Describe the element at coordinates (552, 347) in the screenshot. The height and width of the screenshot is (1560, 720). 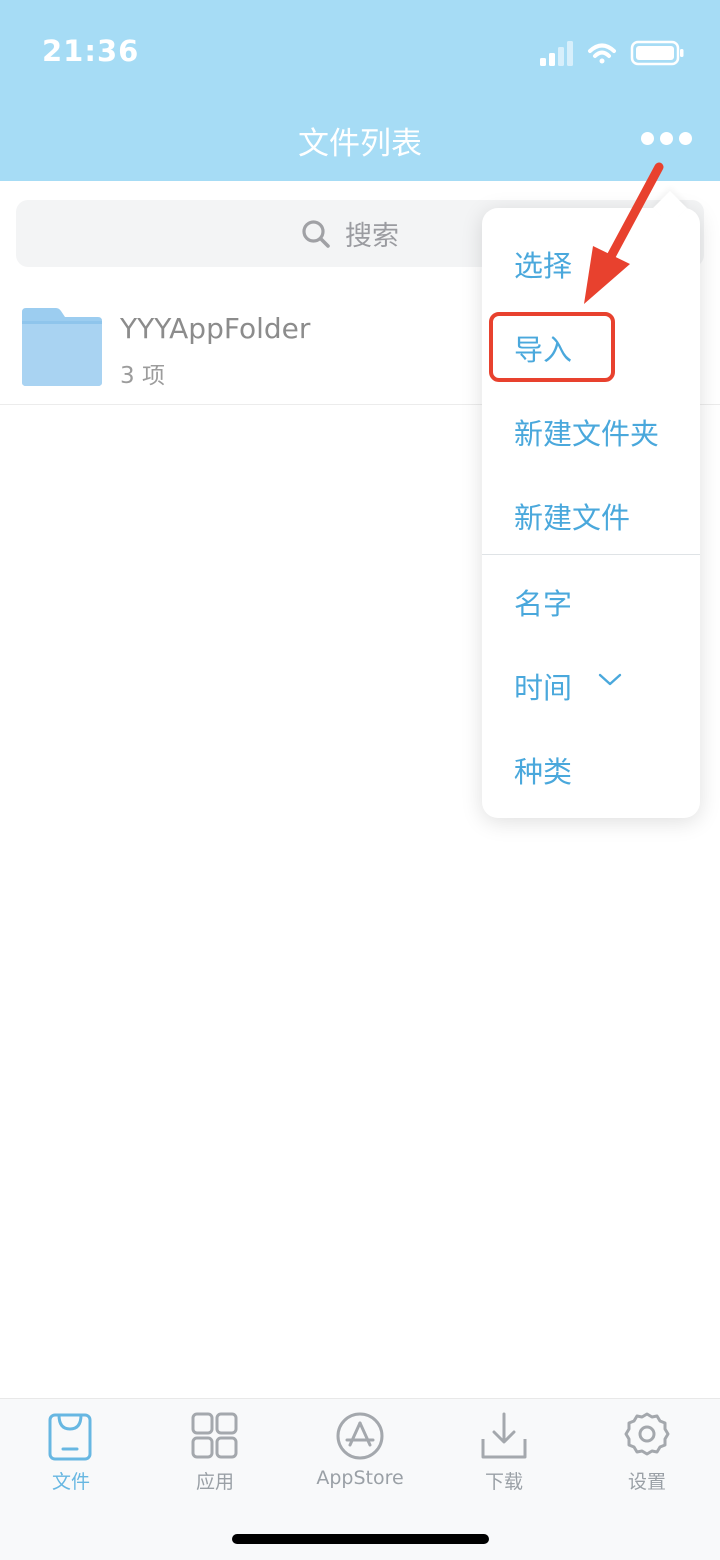
I see `annotation-highlight-box` at that location.